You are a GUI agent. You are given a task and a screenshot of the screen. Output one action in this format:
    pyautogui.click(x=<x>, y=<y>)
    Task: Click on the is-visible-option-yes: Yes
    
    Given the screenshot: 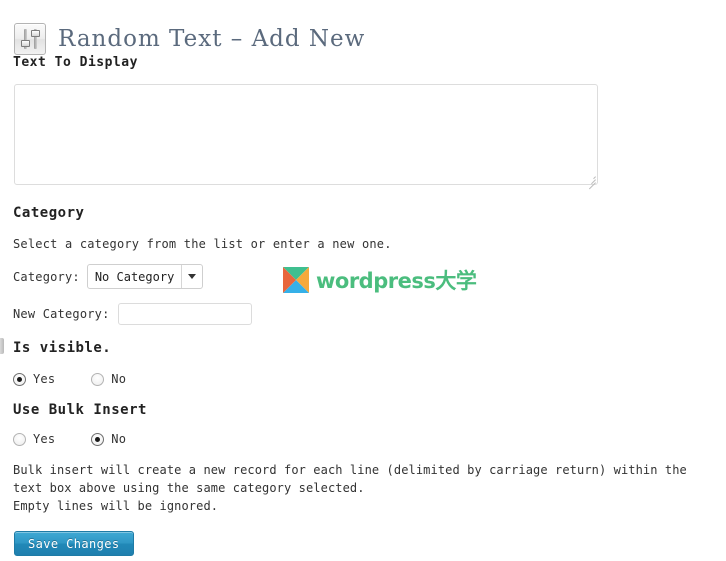 What is the action you would take?
    pyautogui.click(x=34, y=379)
    